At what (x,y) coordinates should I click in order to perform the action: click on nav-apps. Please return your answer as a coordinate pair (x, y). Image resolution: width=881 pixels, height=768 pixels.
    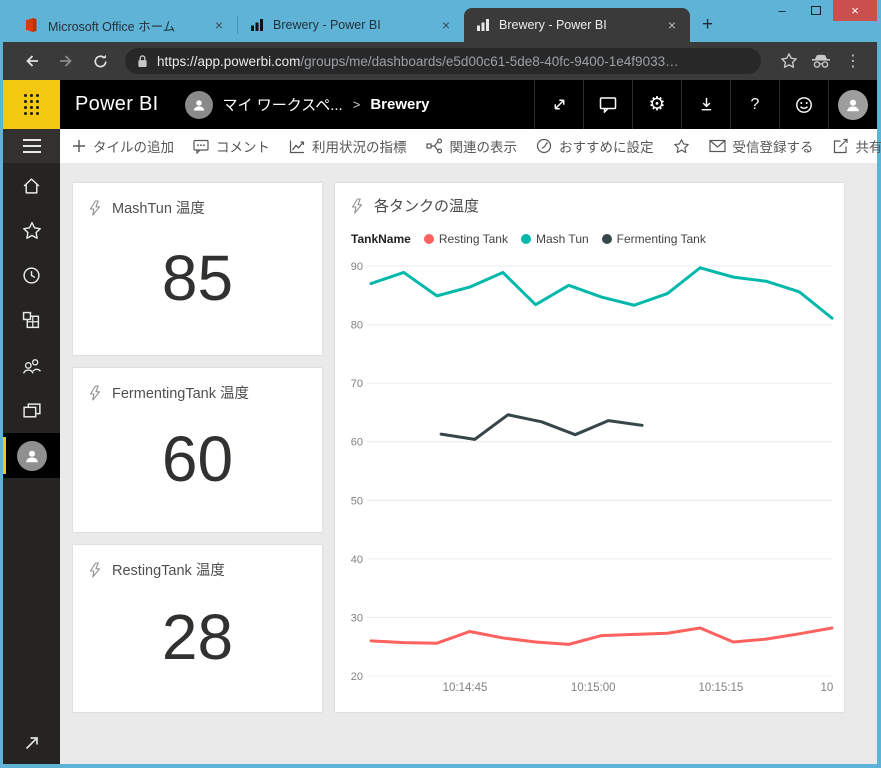
    Looking at the image, I should click on (31, 320).